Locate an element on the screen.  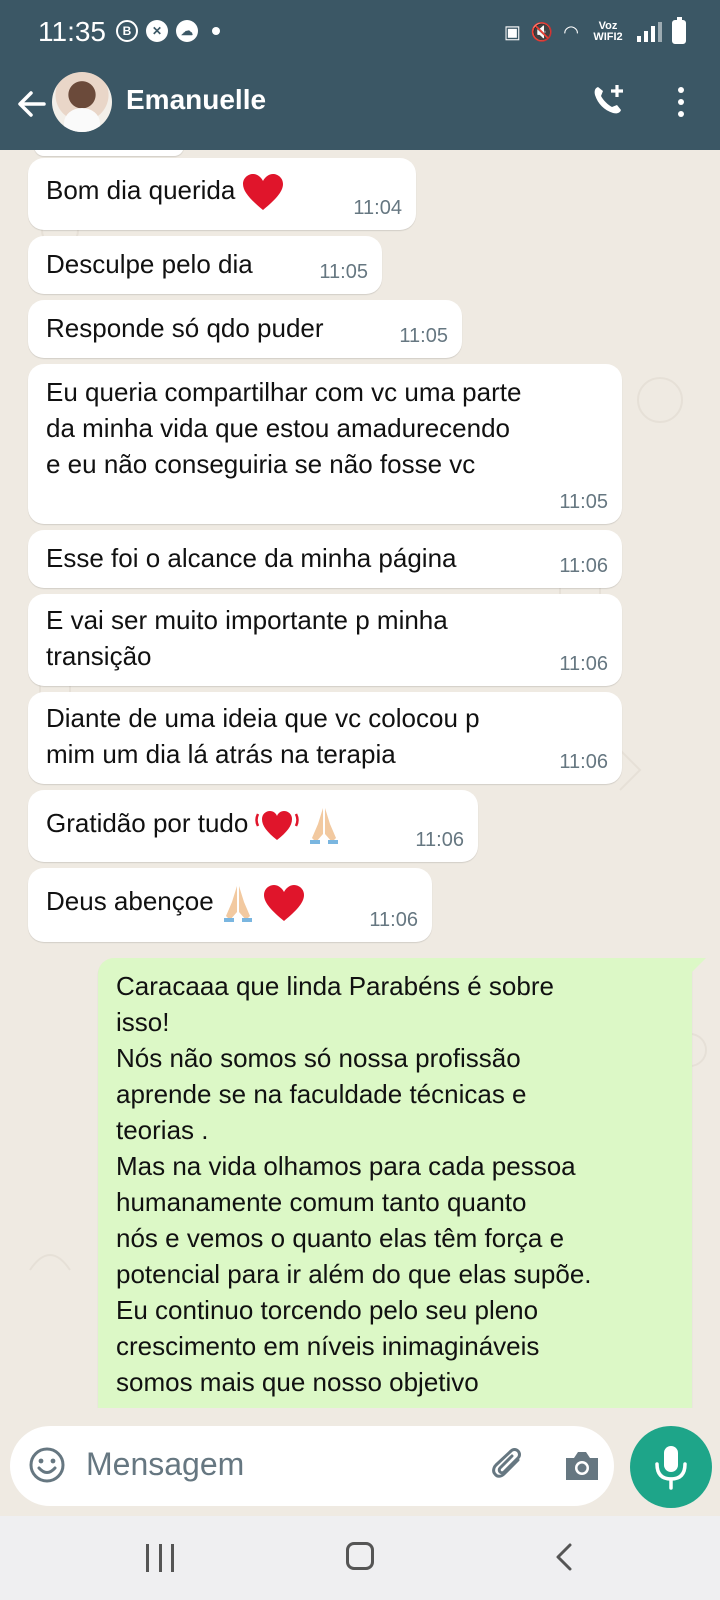
voice-message-button is located at coordinates (671, 1467).